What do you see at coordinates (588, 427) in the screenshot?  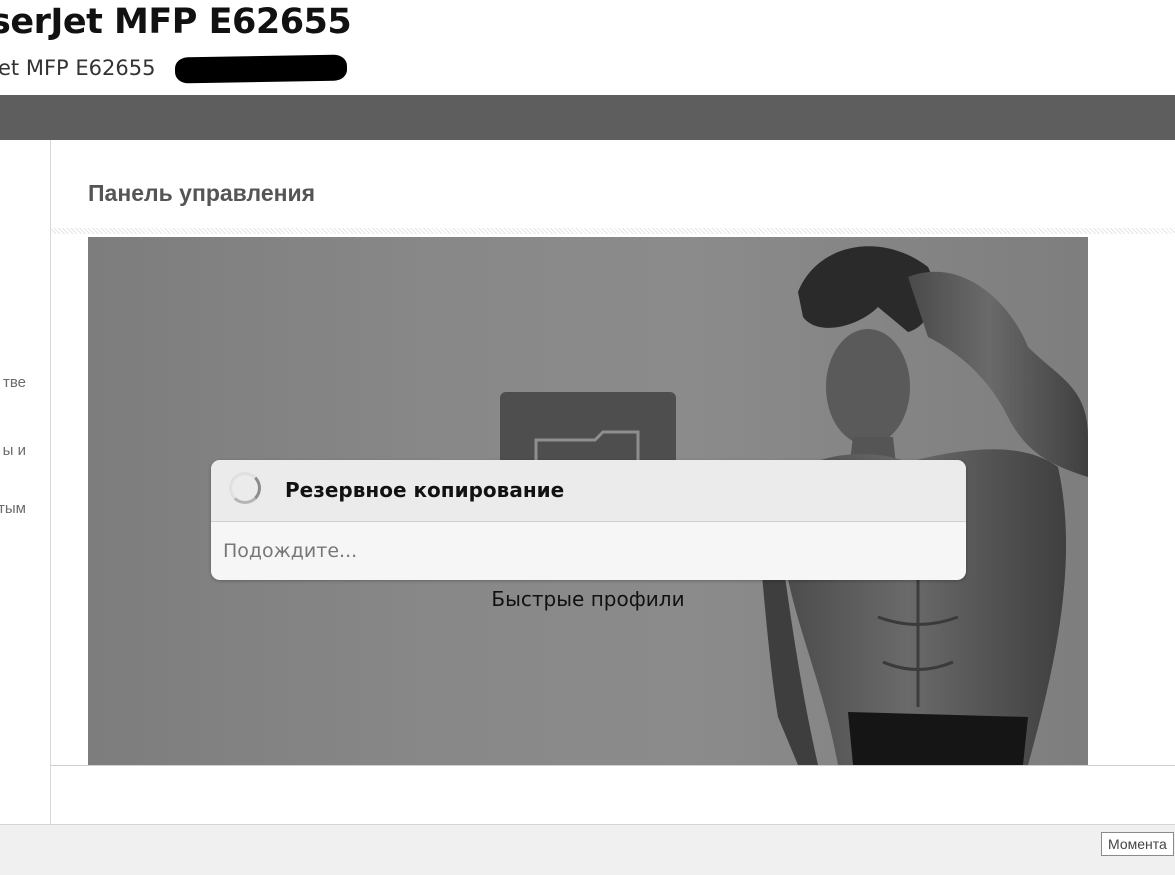 I see `quick-sets-tile` at bounding box center [588, 427].